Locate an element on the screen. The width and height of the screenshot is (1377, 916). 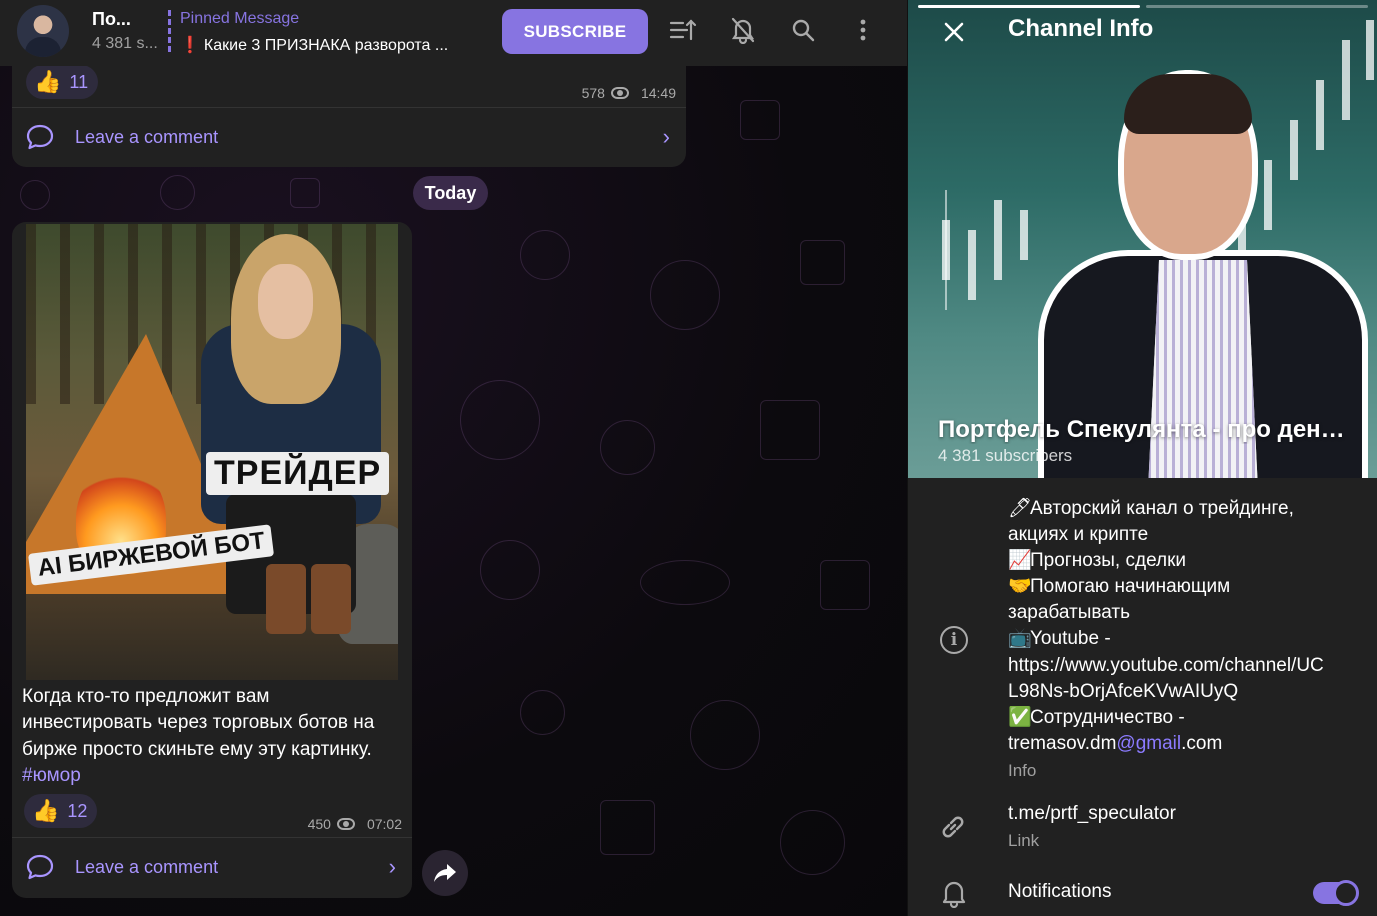
description-caption: Info is located at coordinates (1022, 770).